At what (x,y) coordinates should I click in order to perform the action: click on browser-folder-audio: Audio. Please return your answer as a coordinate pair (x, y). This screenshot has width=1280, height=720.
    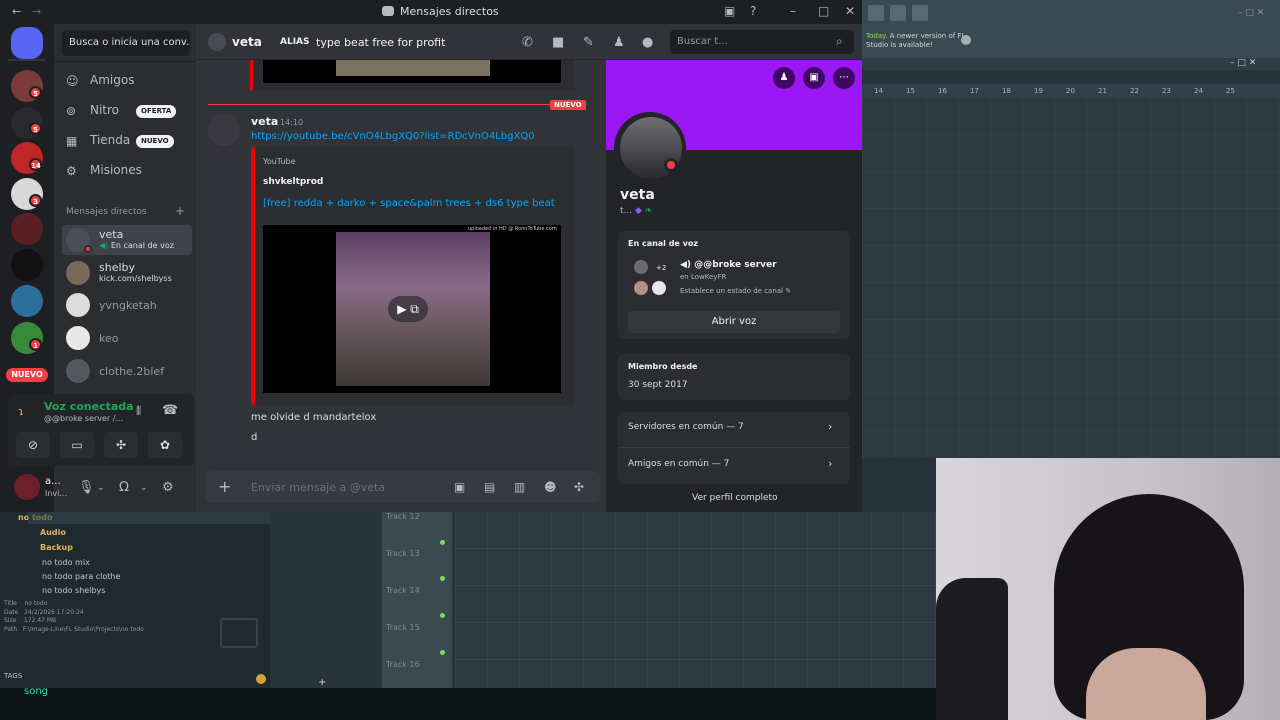
    Looking at the image, I should click on (53, 532).